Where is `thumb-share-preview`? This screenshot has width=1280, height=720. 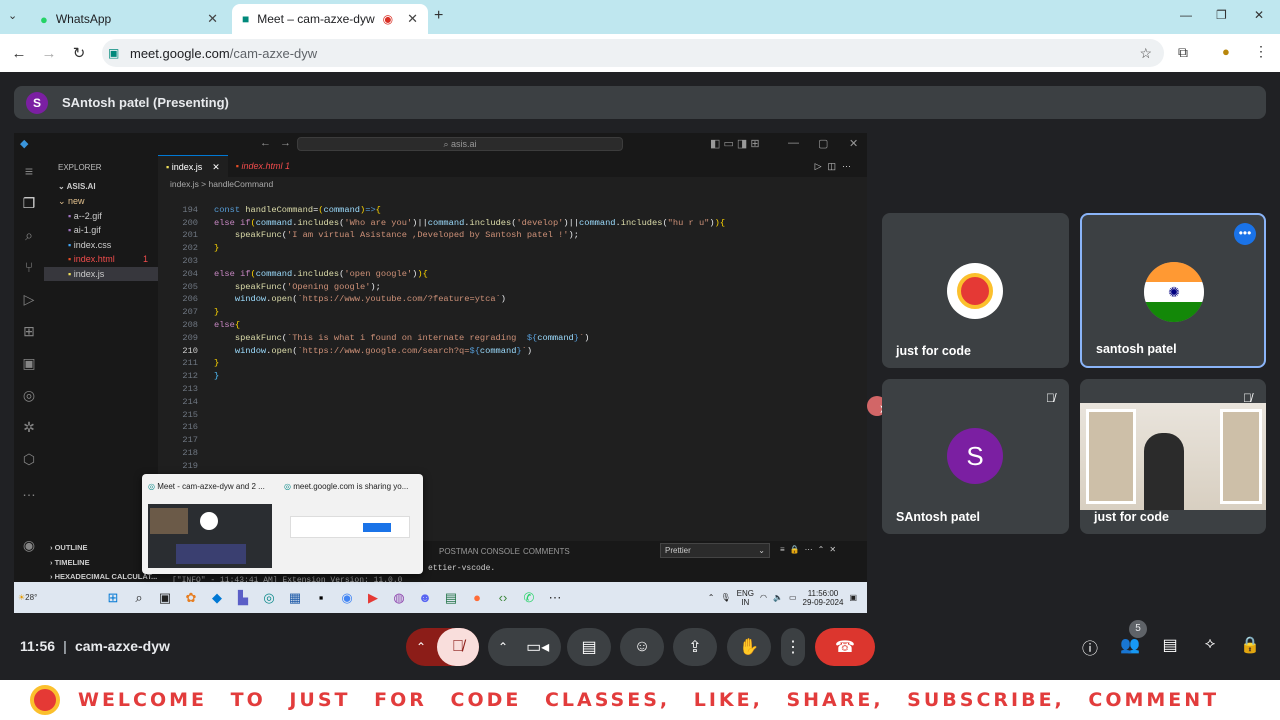 thumb-share-preview is located at coordinates (350, 527).